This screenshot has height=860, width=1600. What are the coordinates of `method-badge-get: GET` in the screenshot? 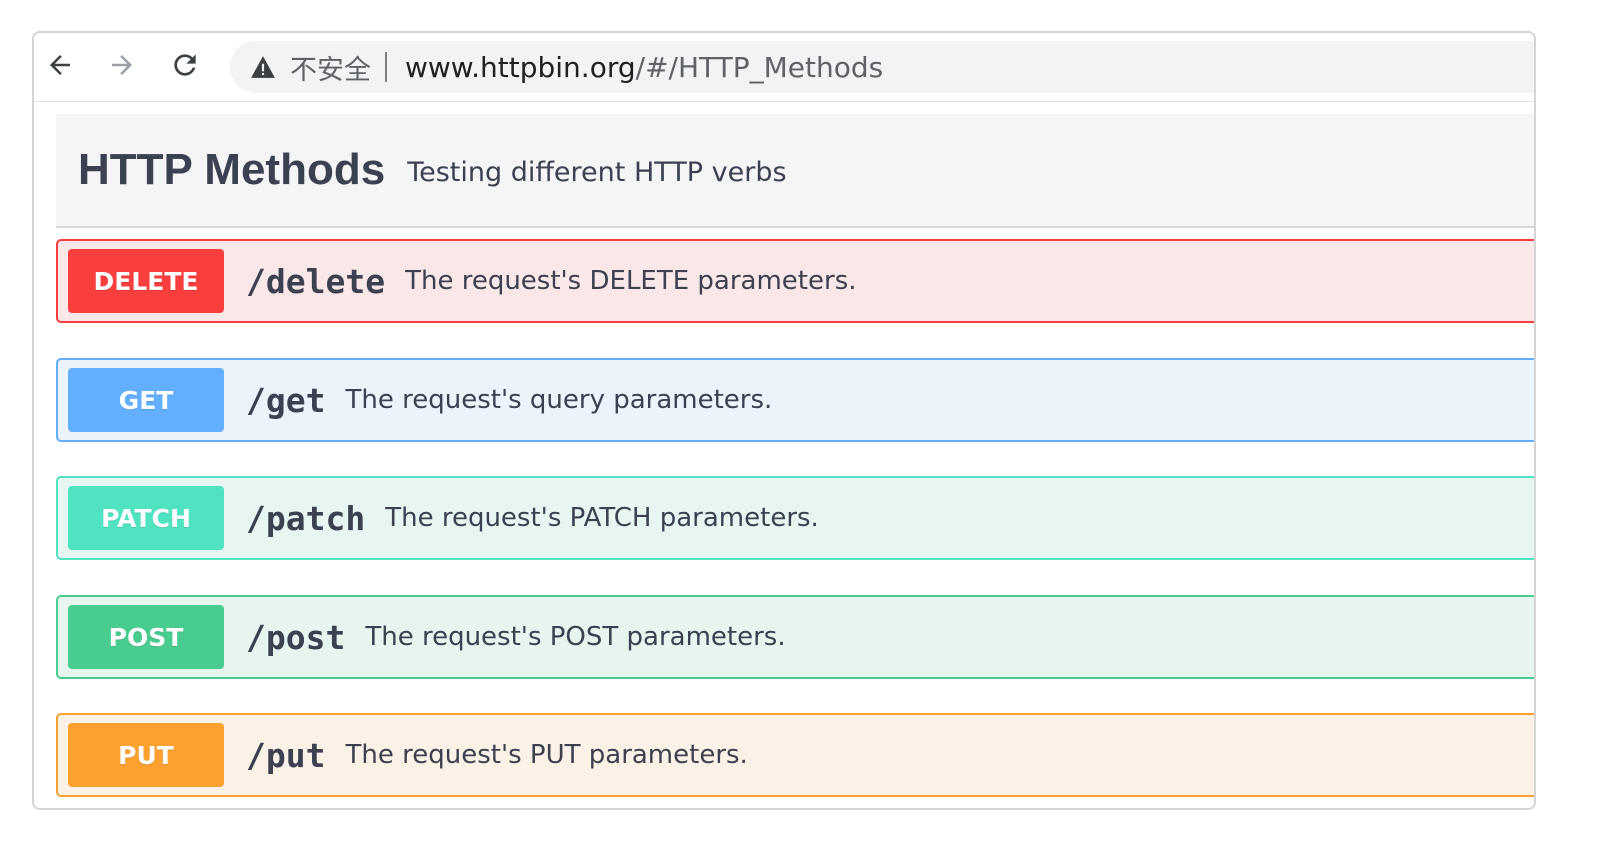 It's located at (146, 400).